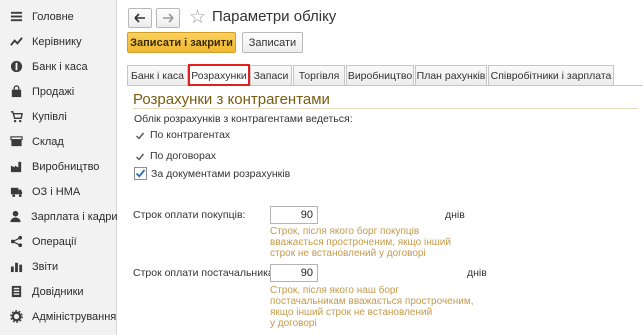 This screenshot has height=335, width=643. What do you see at coordinates (16, 167) in the screenshot?
I see `factory-icon` at bounding box center [16, 167].